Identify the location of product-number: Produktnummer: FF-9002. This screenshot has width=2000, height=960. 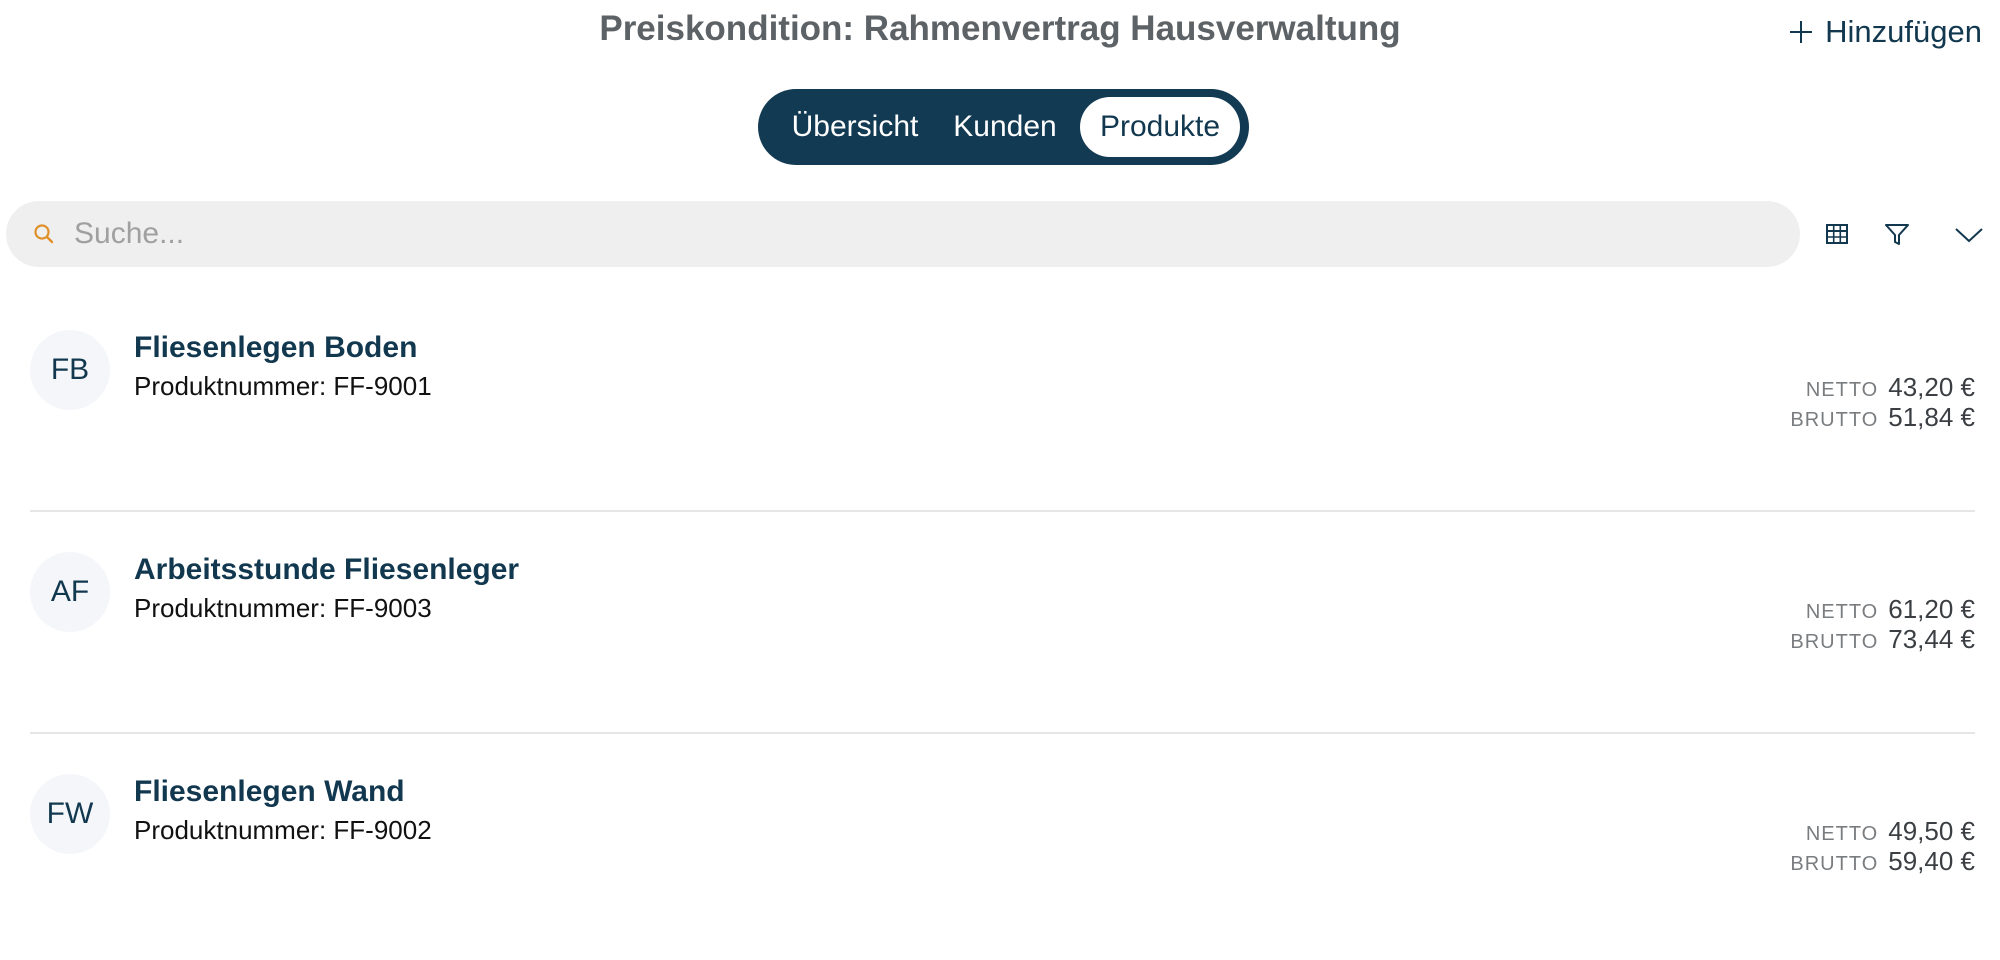
(283, 830).